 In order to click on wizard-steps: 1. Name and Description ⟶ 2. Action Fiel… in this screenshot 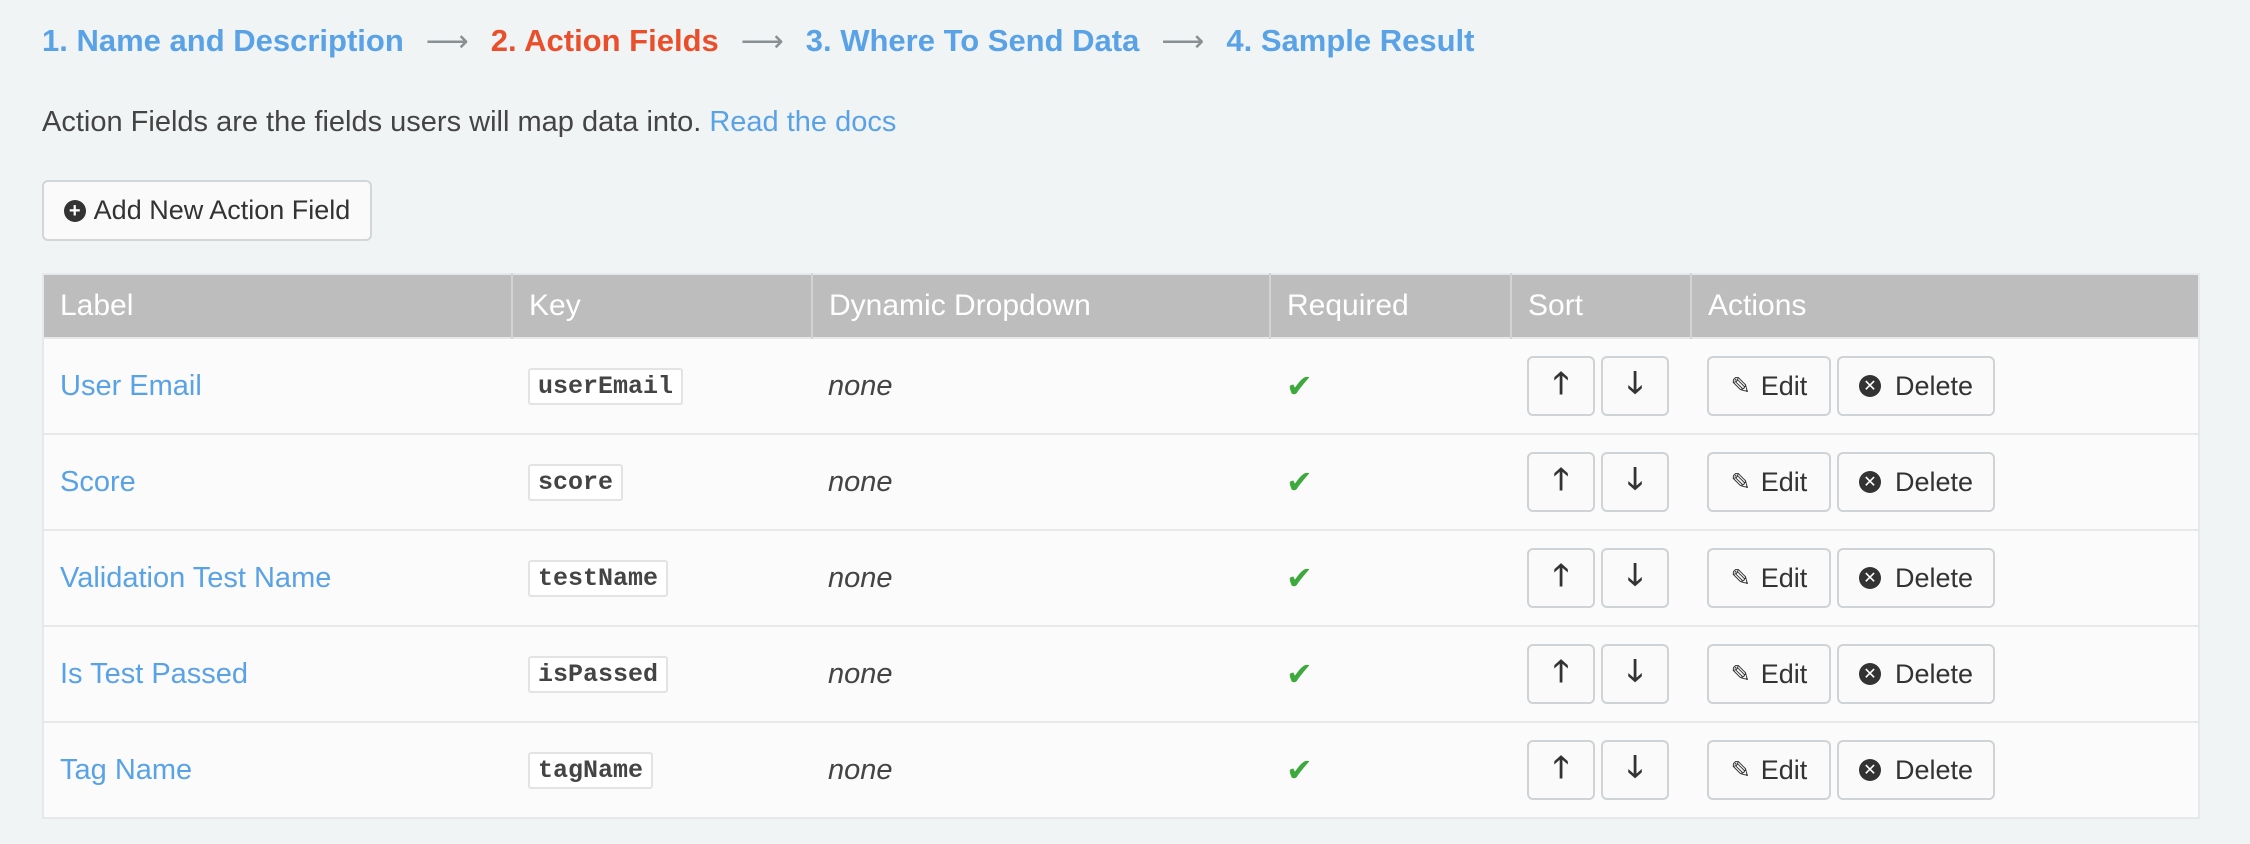, I will do `click(758, 41)`.